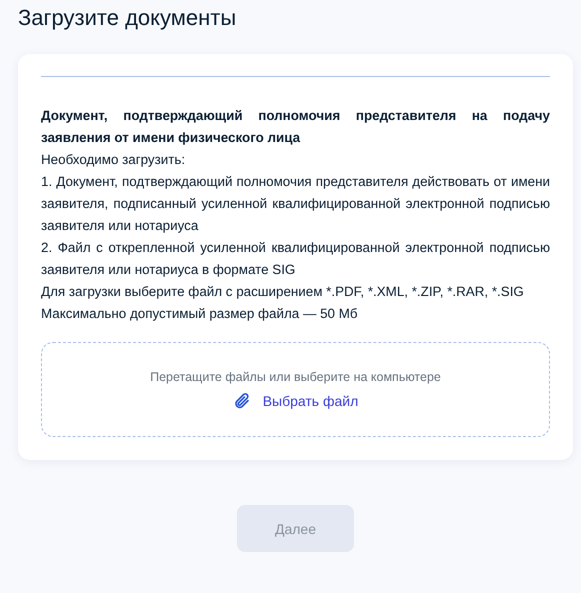  I want to click on file-dropzone: Перетащите файлы или выберите на компьютере Выбрать файл, so click(295, 389).